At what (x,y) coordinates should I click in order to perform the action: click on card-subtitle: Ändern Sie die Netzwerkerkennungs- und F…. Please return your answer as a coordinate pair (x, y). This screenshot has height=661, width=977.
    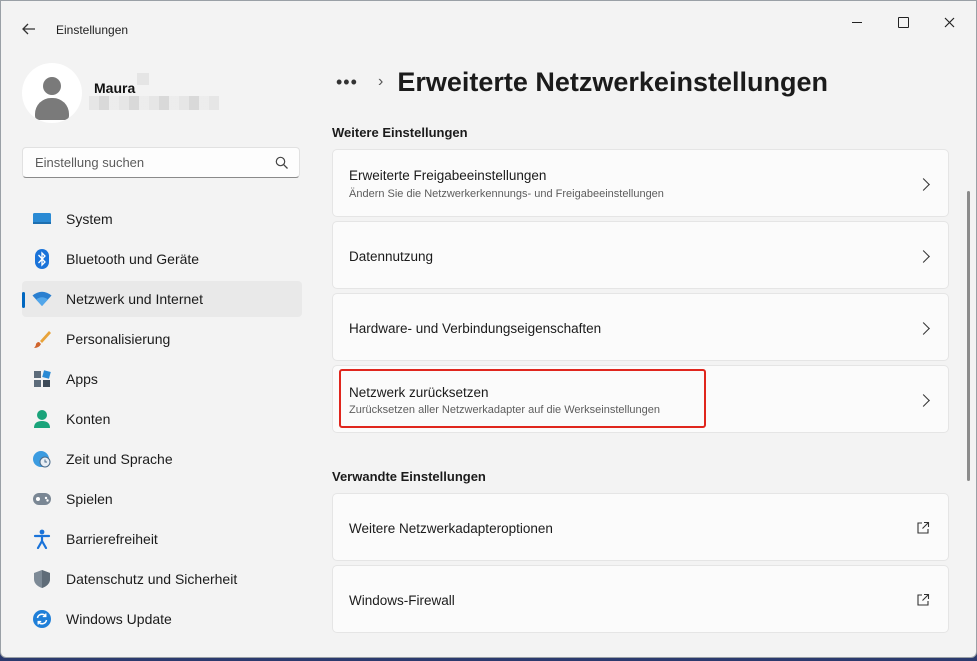
    Looking at the image, I should click on (506, 194).